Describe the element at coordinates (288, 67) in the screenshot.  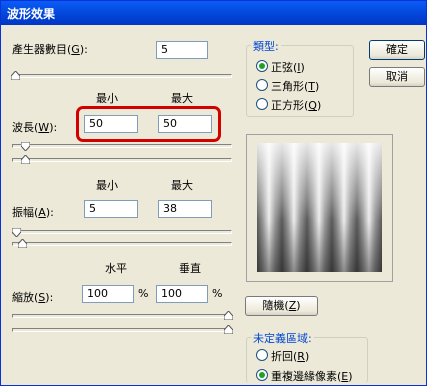
I see `type-sine-label: 正弦(I)` at that location.